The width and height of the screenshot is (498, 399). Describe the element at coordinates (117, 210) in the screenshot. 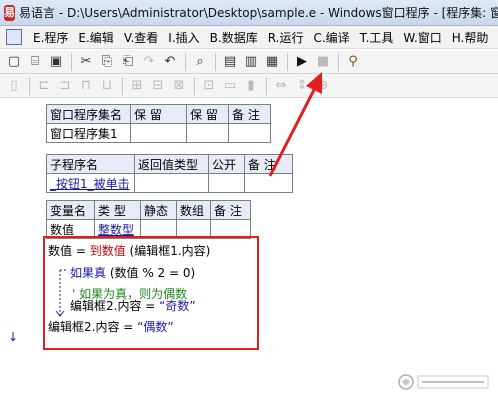

I see `table-header: 类 型` at that location.